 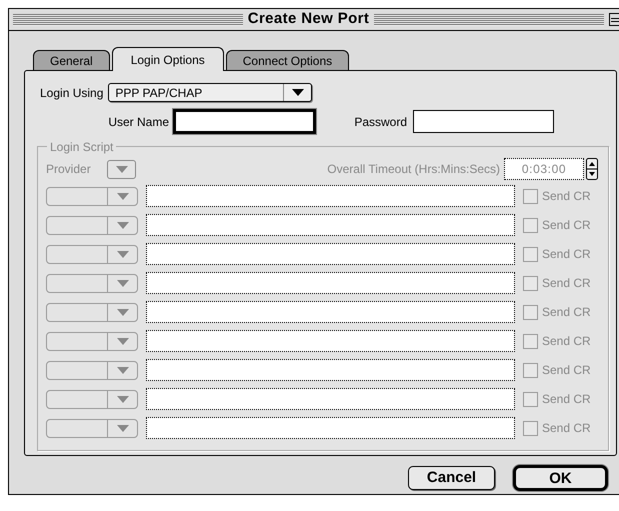 I want to click on field-label: User Name, so click(x=138, y=122).